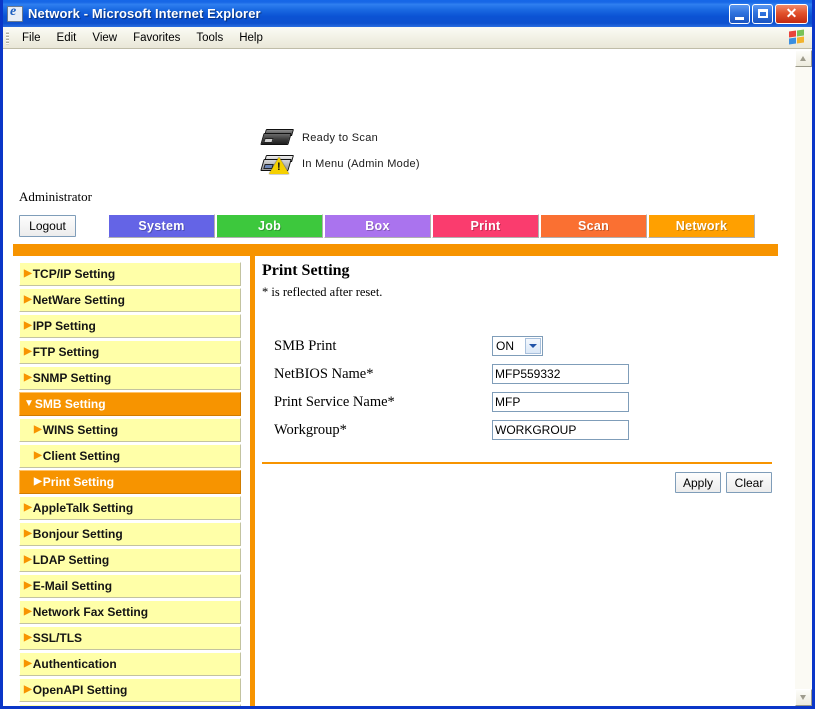  I want to click on netbios-name-input, so click(560, 374).